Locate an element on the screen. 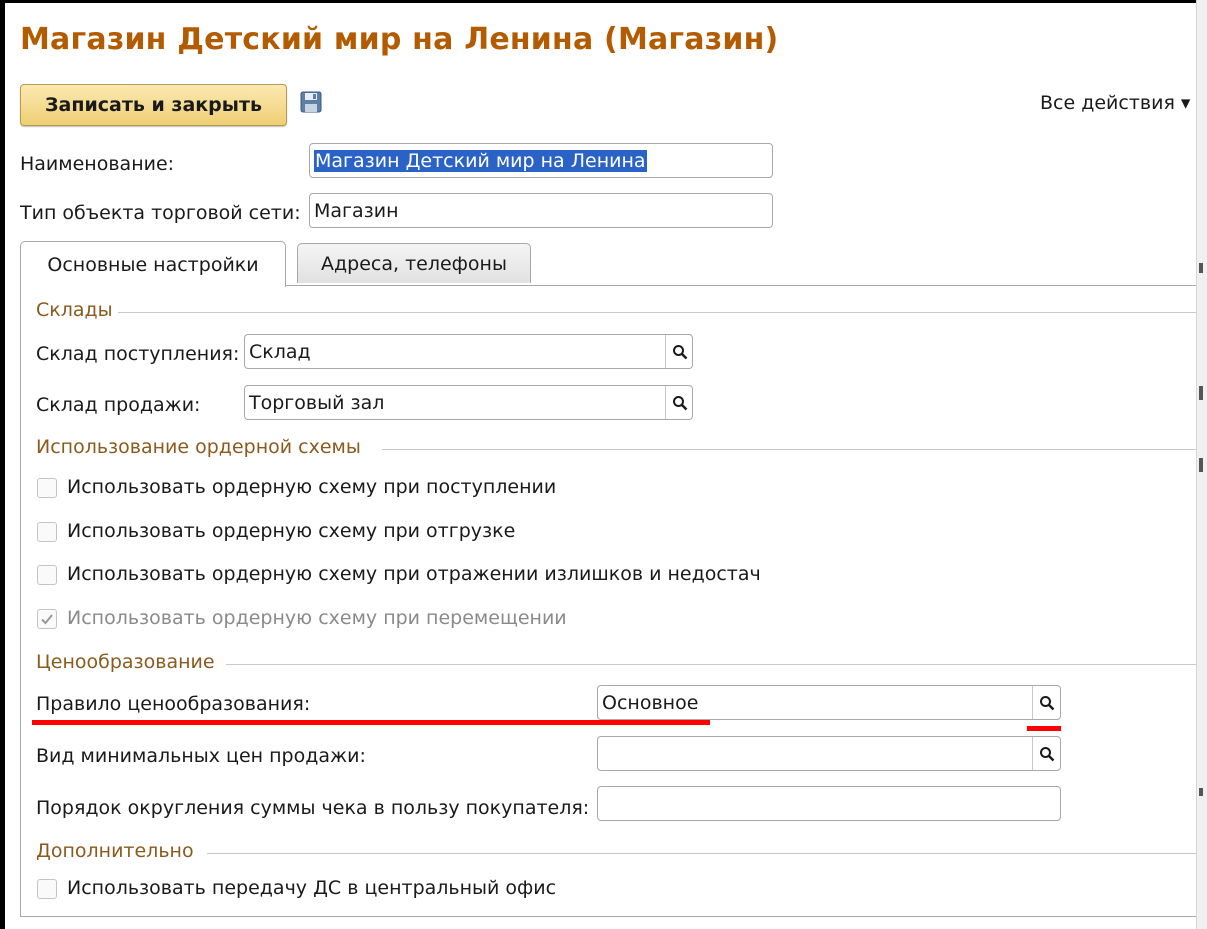 The width and height of the screenshot is (1207, 929). window-frame-top is located at coordinates (603, 1).